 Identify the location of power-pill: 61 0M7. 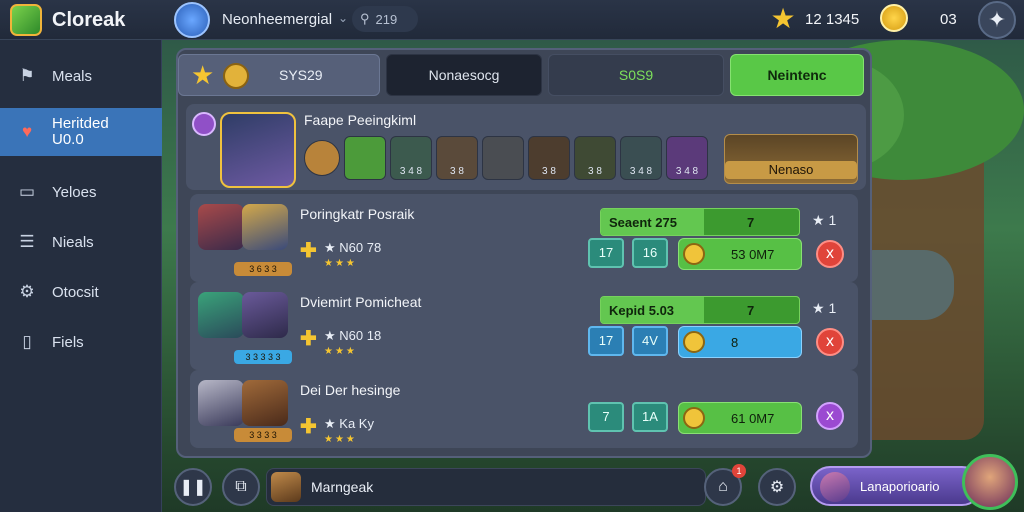
(740, 418).